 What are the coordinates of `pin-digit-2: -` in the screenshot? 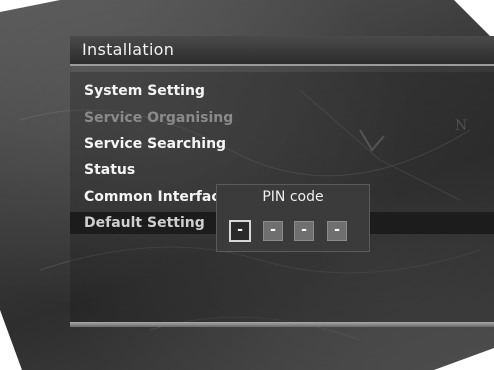 It's located at (273, 231).